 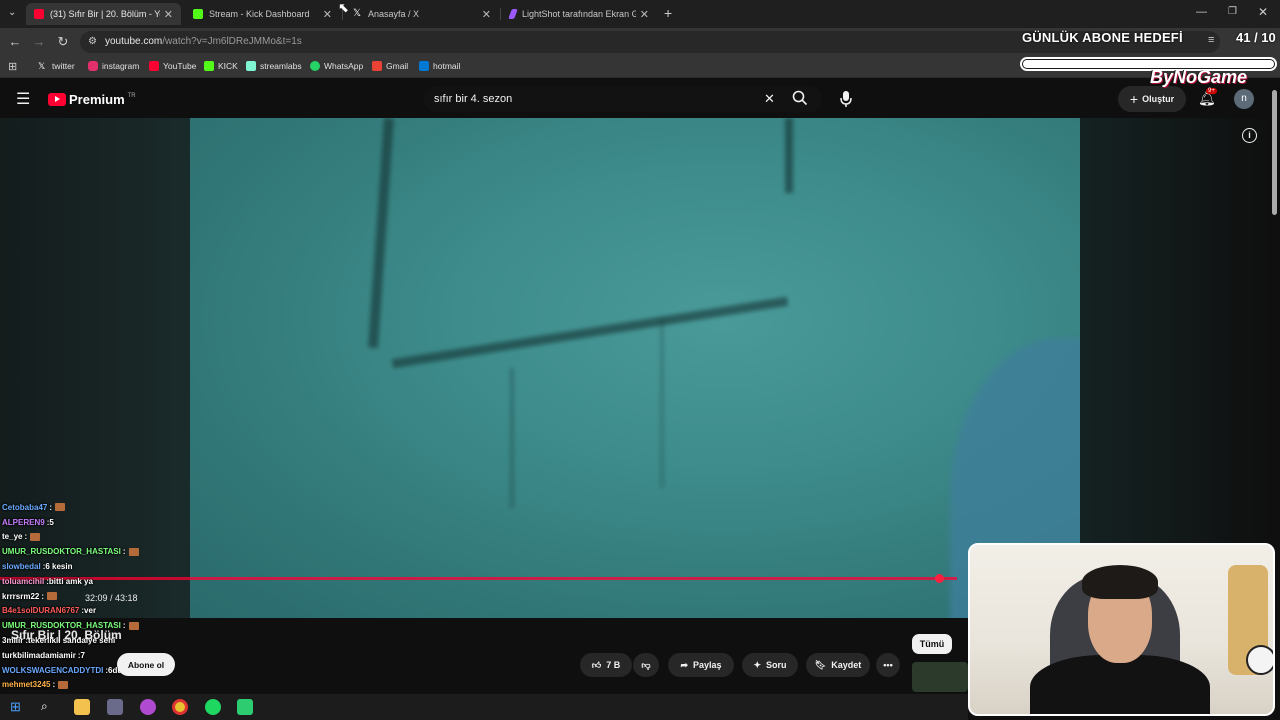 What do you see at coordinates (103, 14) in the screenshot?
I see `tab-youtube: (31) Sıfır Bir | 20. Bölüm - YouTube ✕` at bounding box center [103, 14].